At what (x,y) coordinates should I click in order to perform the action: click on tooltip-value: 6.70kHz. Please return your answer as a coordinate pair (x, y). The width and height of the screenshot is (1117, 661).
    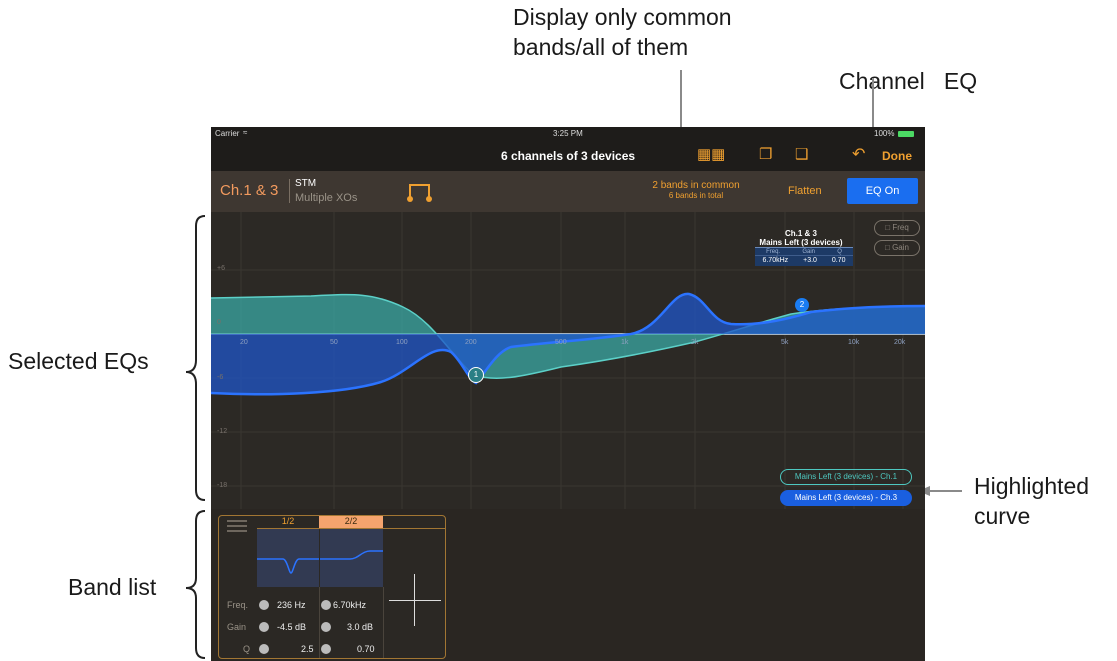
    Looking at the image, I should click on (775, 260).